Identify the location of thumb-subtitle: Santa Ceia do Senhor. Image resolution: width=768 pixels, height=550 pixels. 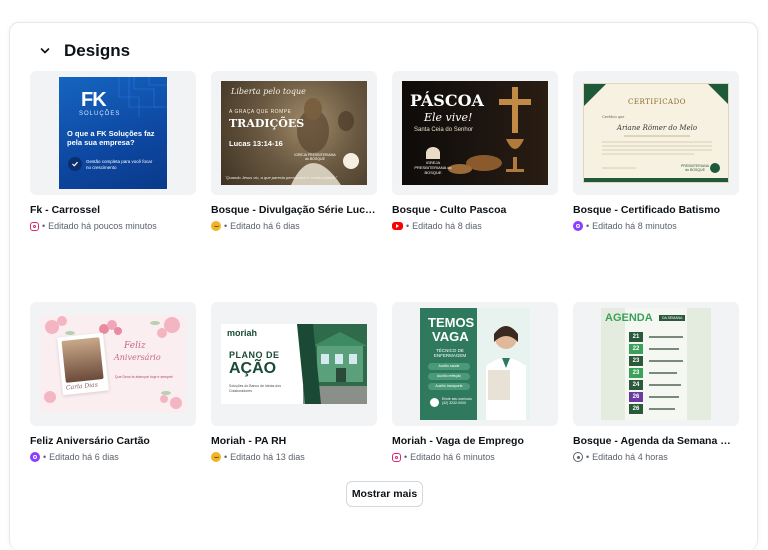
(444, 130).